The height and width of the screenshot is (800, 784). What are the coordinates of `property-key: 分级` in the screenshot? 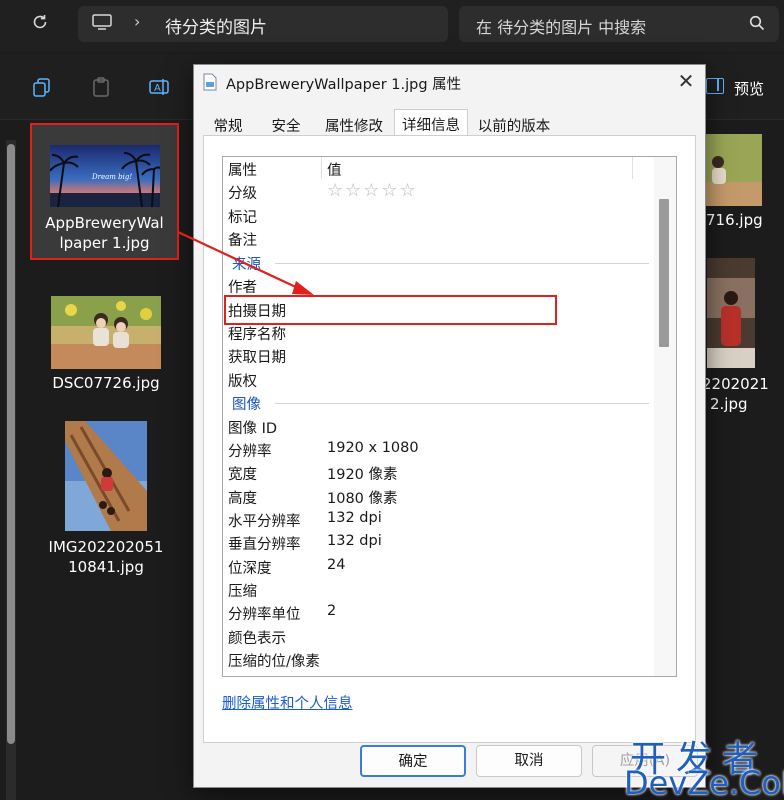 It's located at (242, 194).